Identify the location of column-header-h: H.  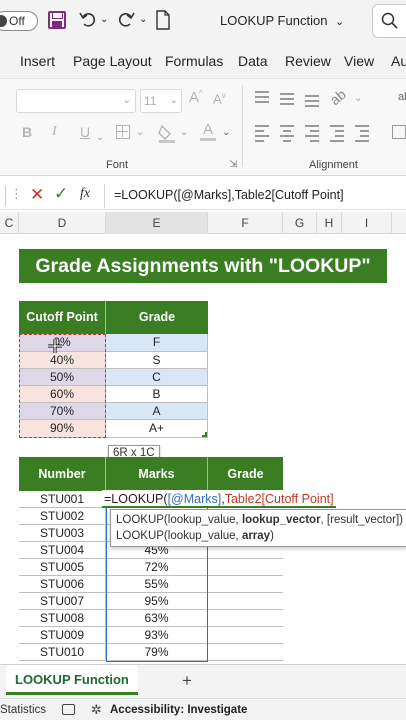
(329, 223).